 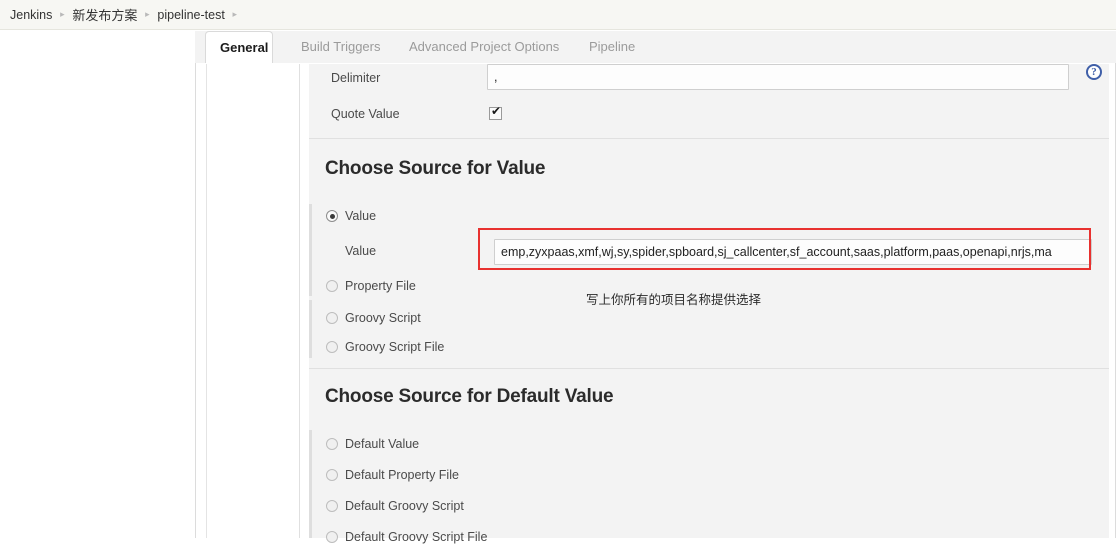 What do you see at coordinates (383, 318) in the screenshot?
I see `radio-label-groovy-script: Groovy Script` at bounding box center [383, 318].